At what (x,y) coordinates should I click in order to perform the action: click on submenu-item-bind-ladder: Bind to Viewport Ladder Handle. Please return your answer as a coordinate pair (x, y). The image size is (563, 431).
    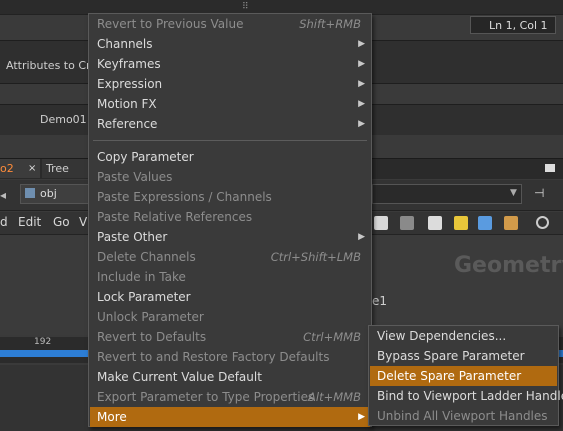
    Looking at the image, I should click on (466, 396).